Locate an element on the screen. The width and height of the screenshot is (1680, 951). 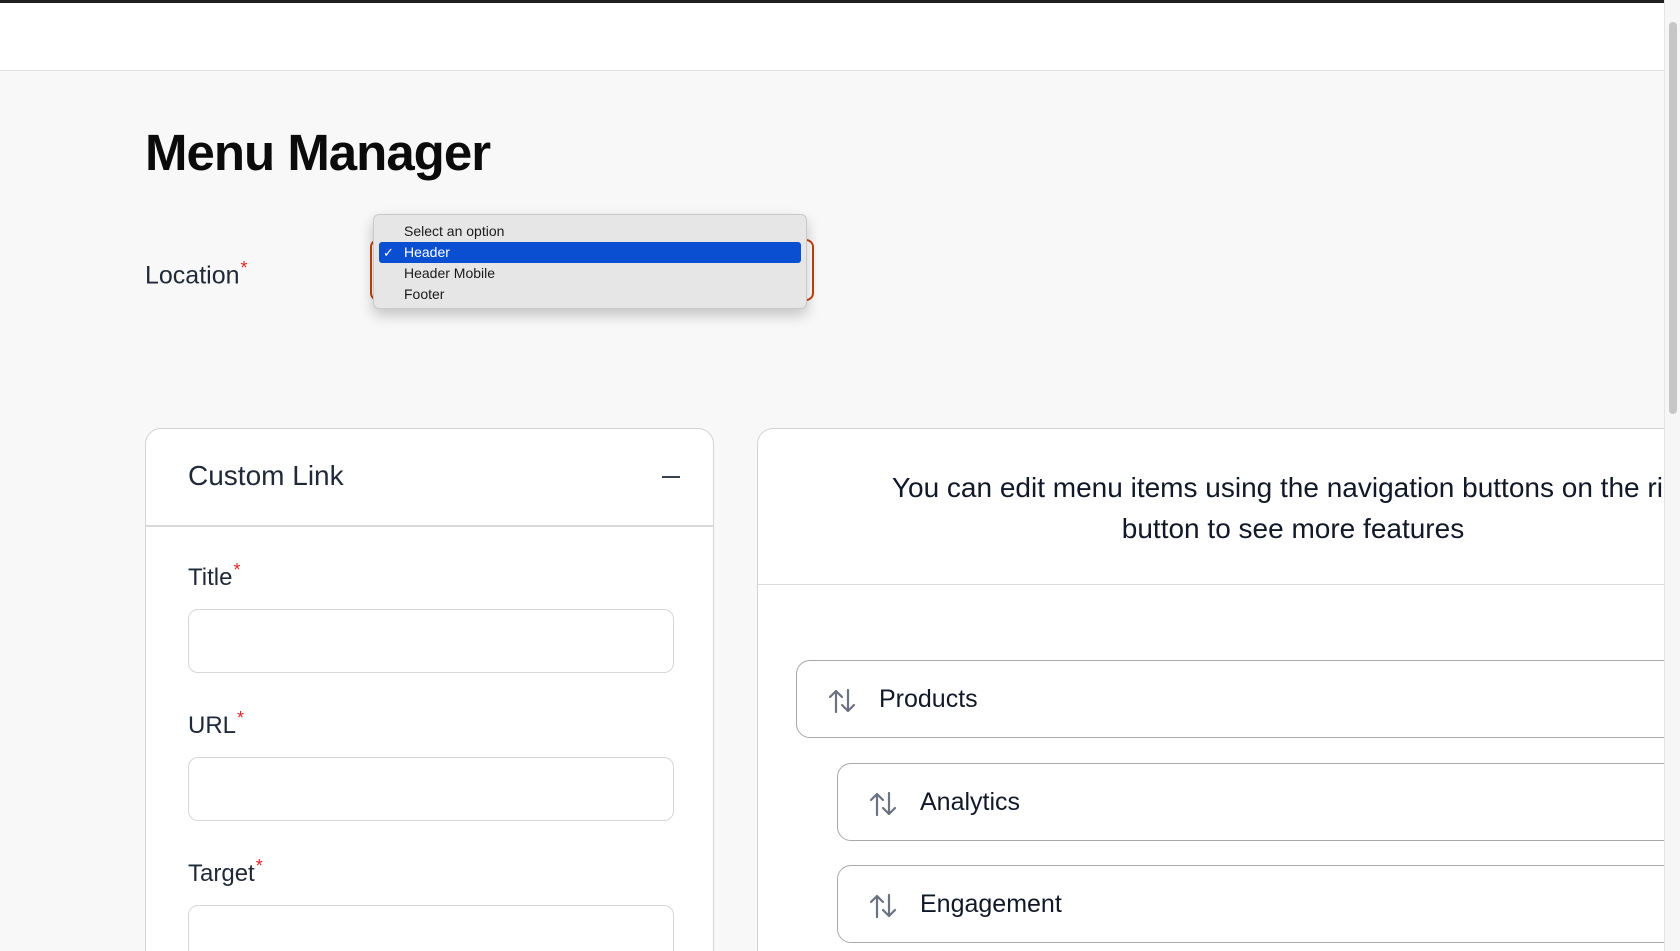
title-label-text: Title is located at coordinates (210, 577).